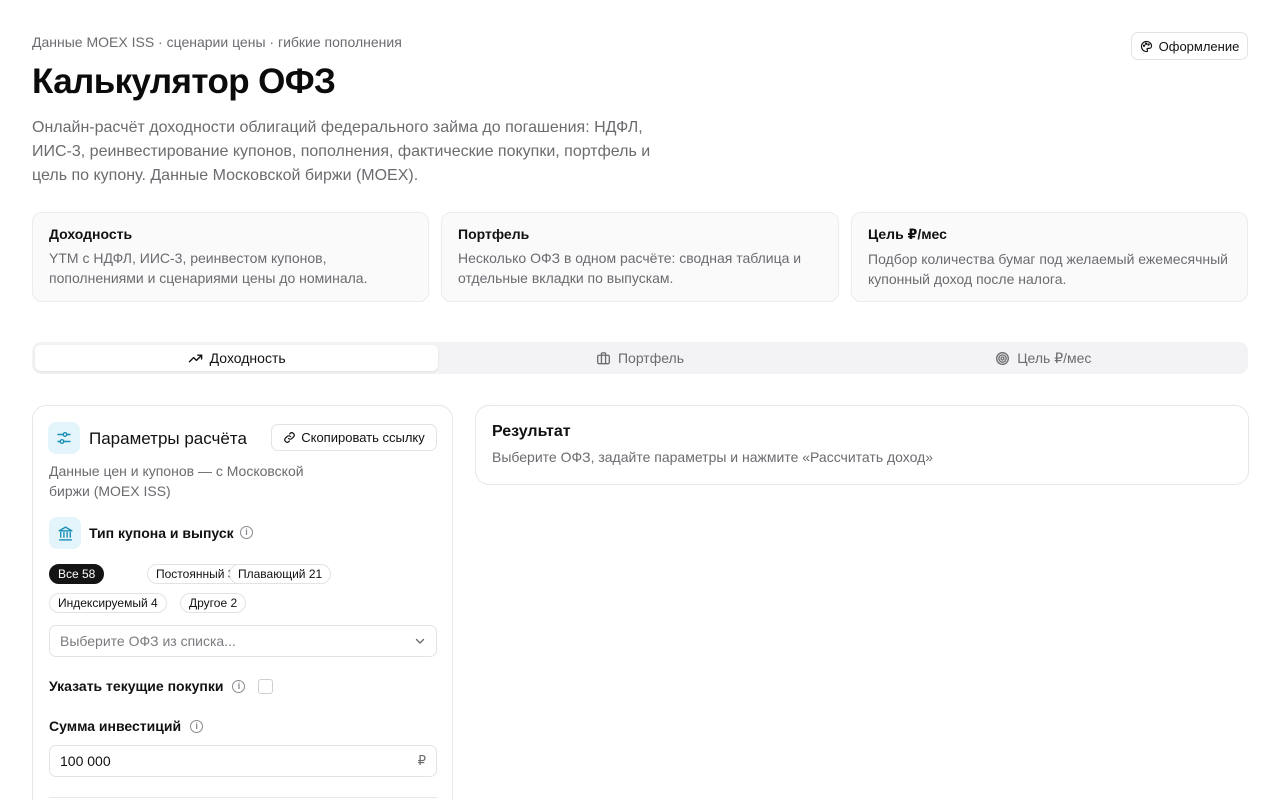  What do you see at coordinates (168, 438) in the screenshot?
I see `params-title: Параметры расчёта` at bounding box center [168, 438].